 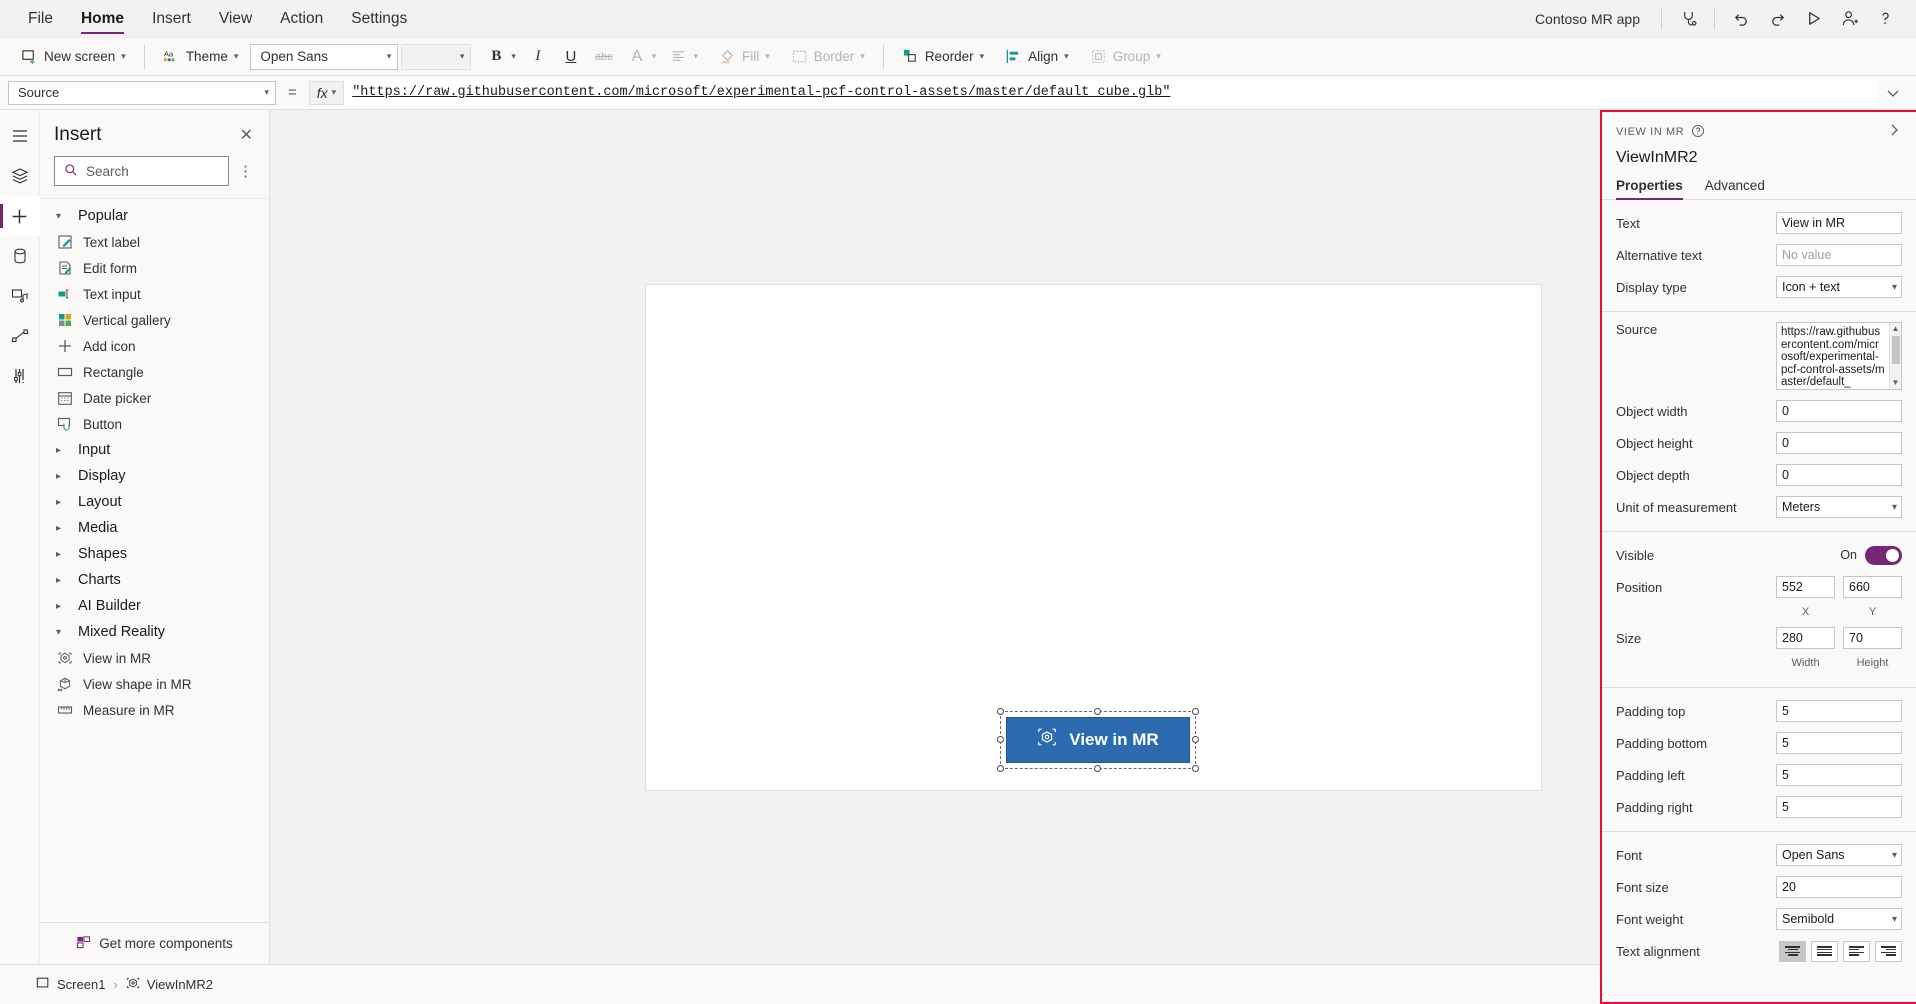 I want to click on alternative-text-input: No value, so click(x=1839, y=255).